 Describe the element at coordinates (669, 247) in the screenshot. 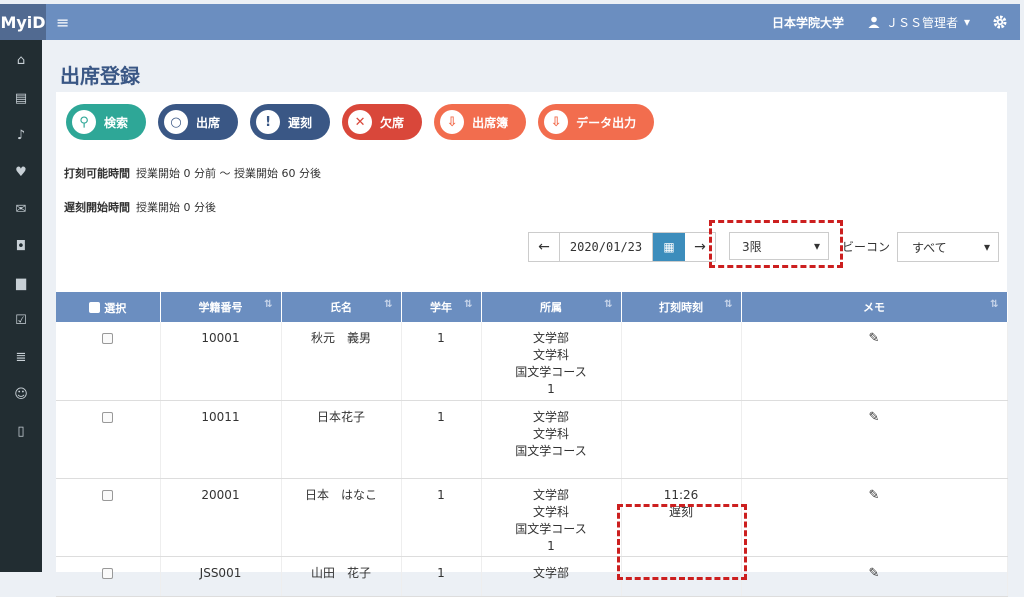

I see `calendar-icon: ▦` at that location.